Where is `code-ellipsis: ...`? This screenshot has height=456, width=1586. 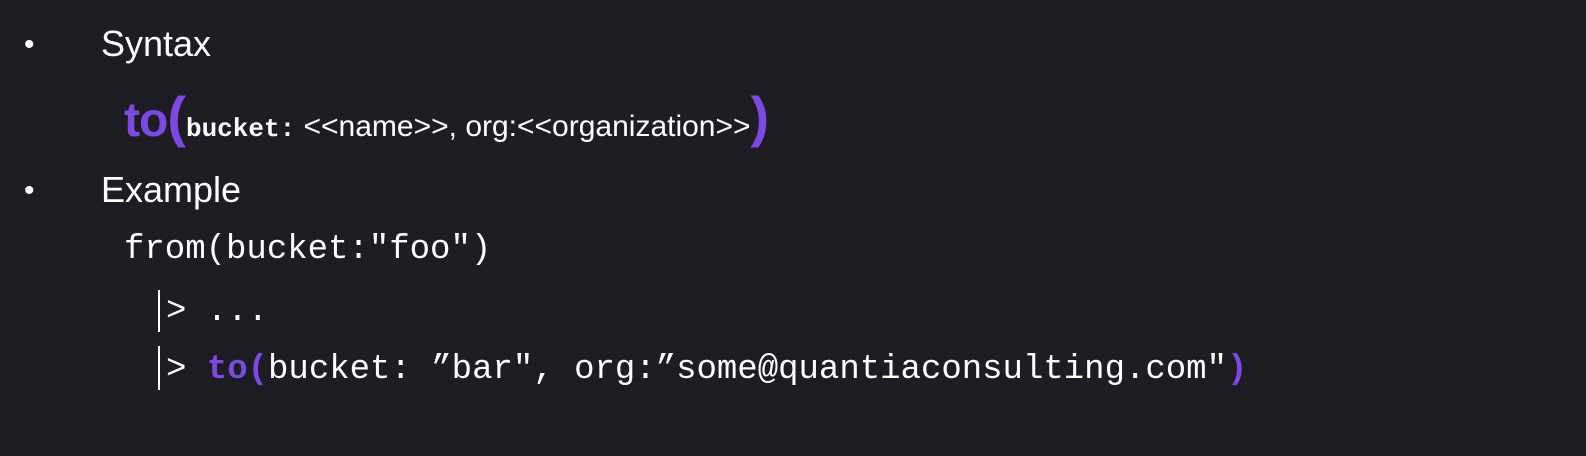 code-ellipsis: ... is located at coordinates (227, 312).